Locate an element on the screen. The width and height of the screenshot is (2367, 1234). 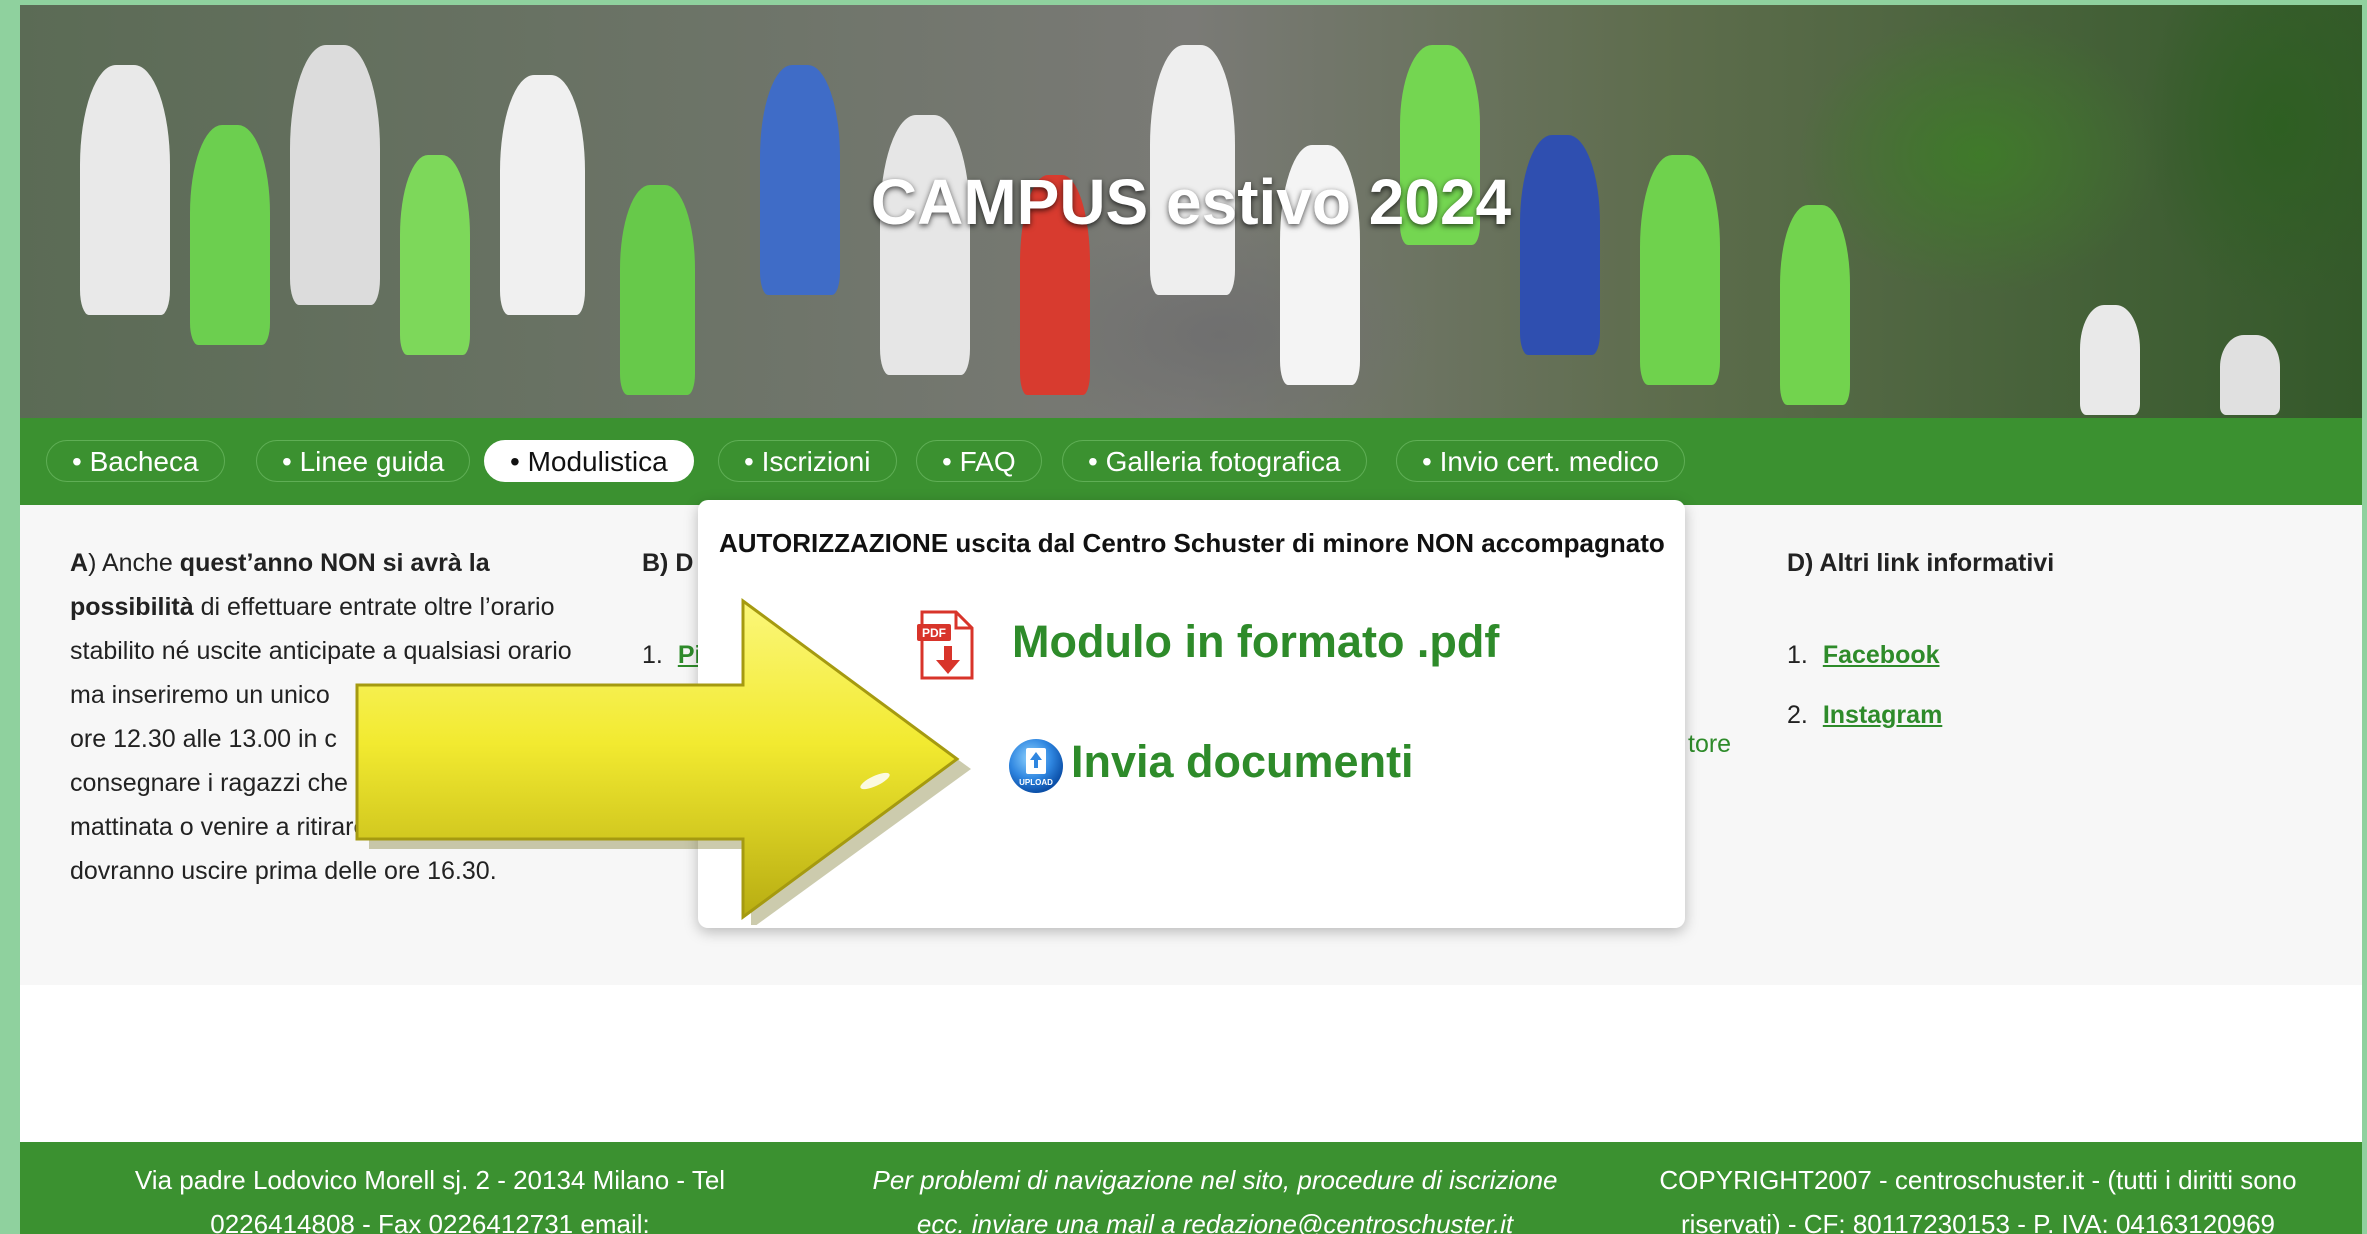
hero-title: CAMPUS estivo 2024 is located at coordinates (1191, 202).